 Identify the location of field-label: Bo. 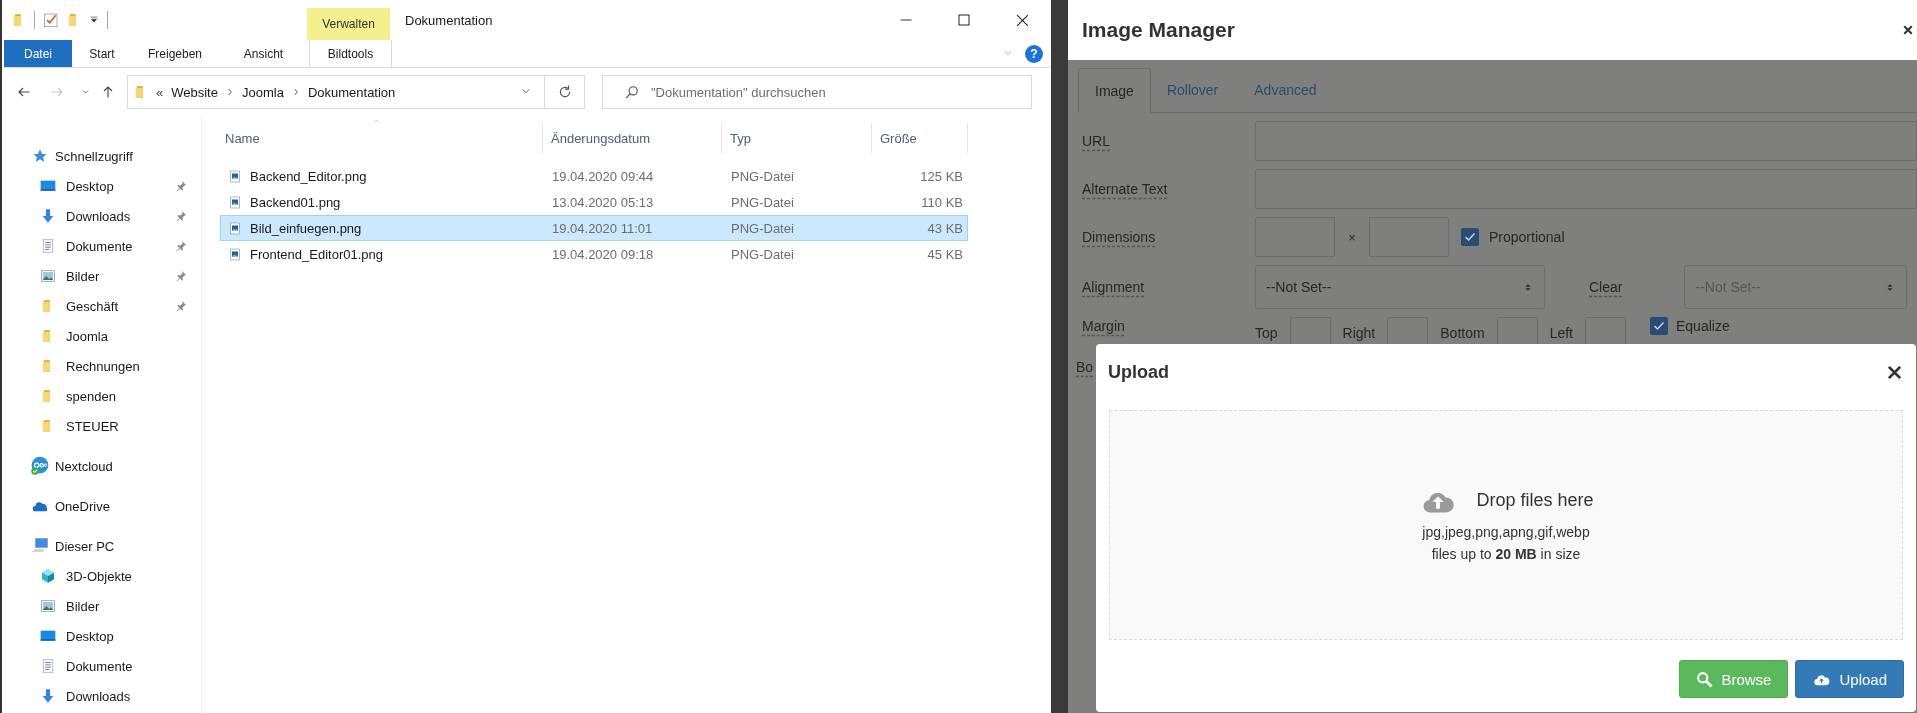
(1085, 367).